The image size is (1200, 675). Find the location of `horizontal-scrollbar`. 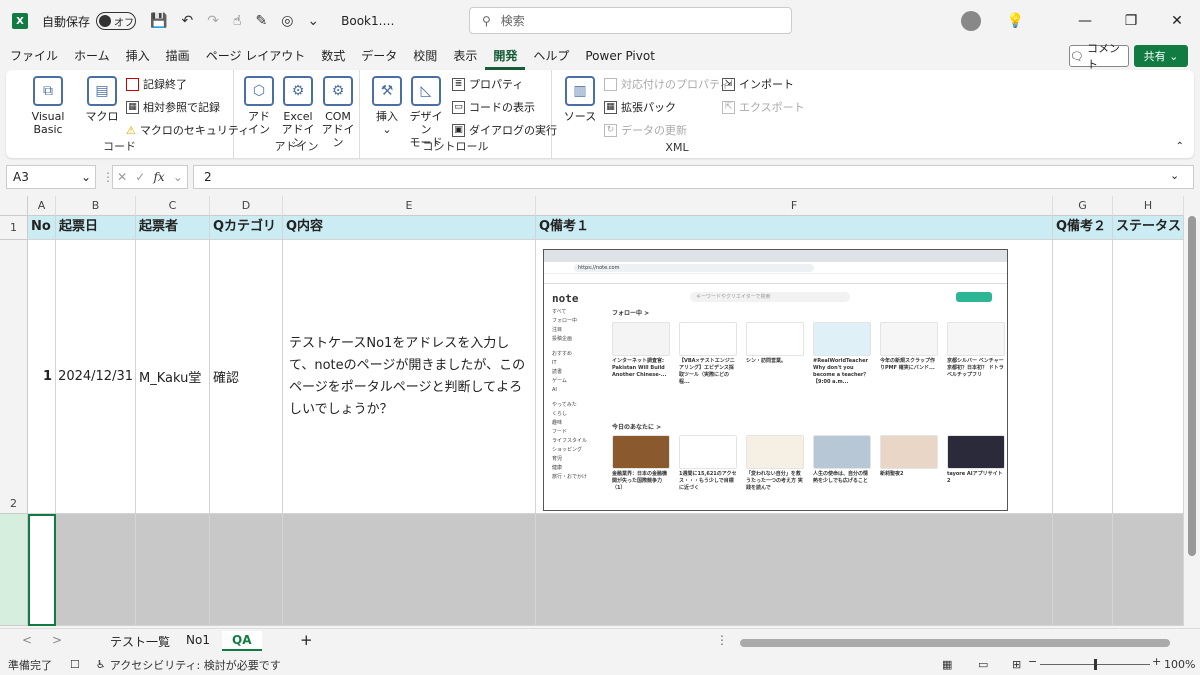

horizontal-scrollbar is located at coordinates (955, 643).